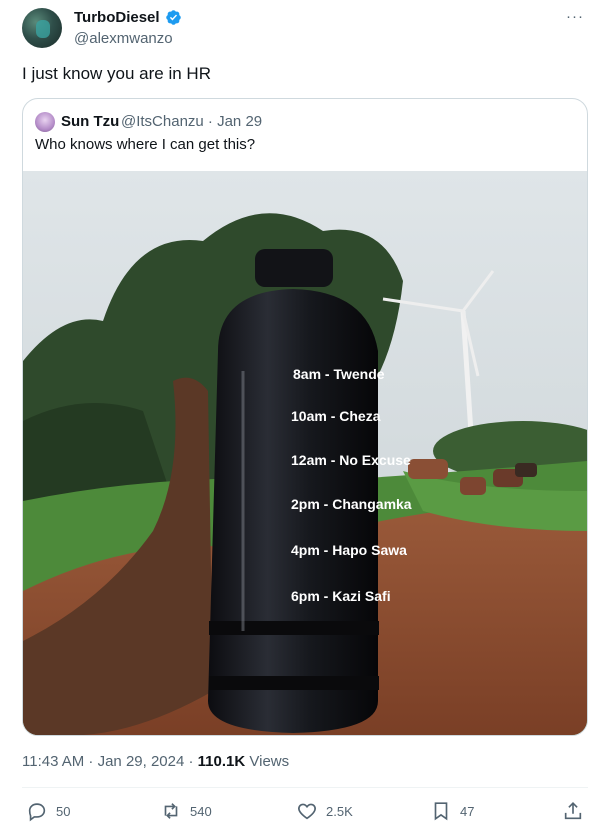 The height and width of the screenshot is (836, 608). What do you see at coordinates (42, 28) in the screenshot?
I see `author-avatar` at bounding box center [42, 28].